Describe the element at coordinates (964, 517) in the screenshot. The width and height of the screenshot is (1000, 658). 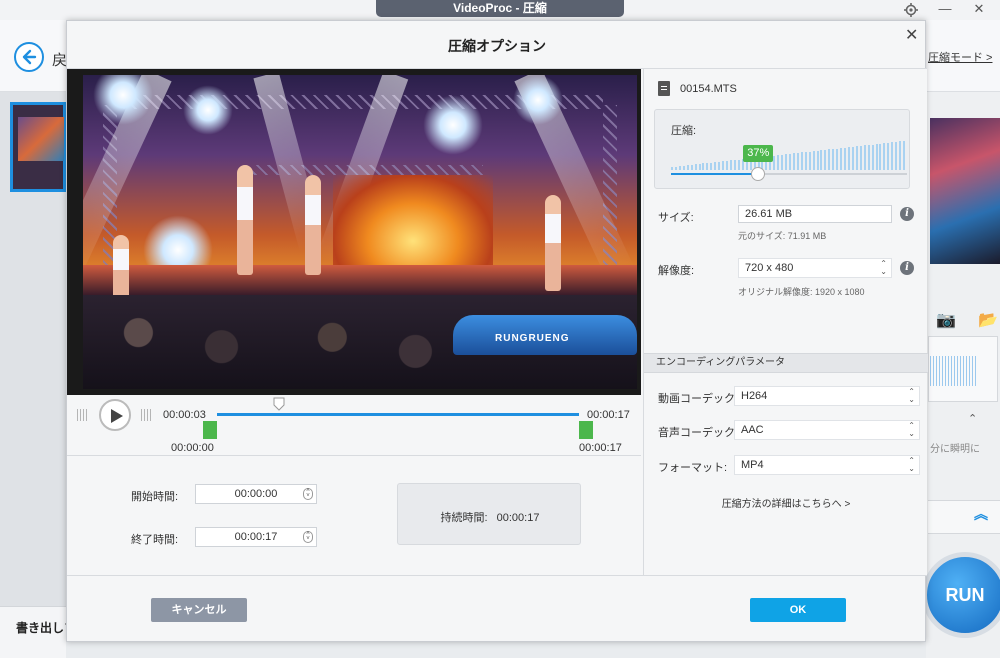
I see `bg-collapse-strip` at that location.